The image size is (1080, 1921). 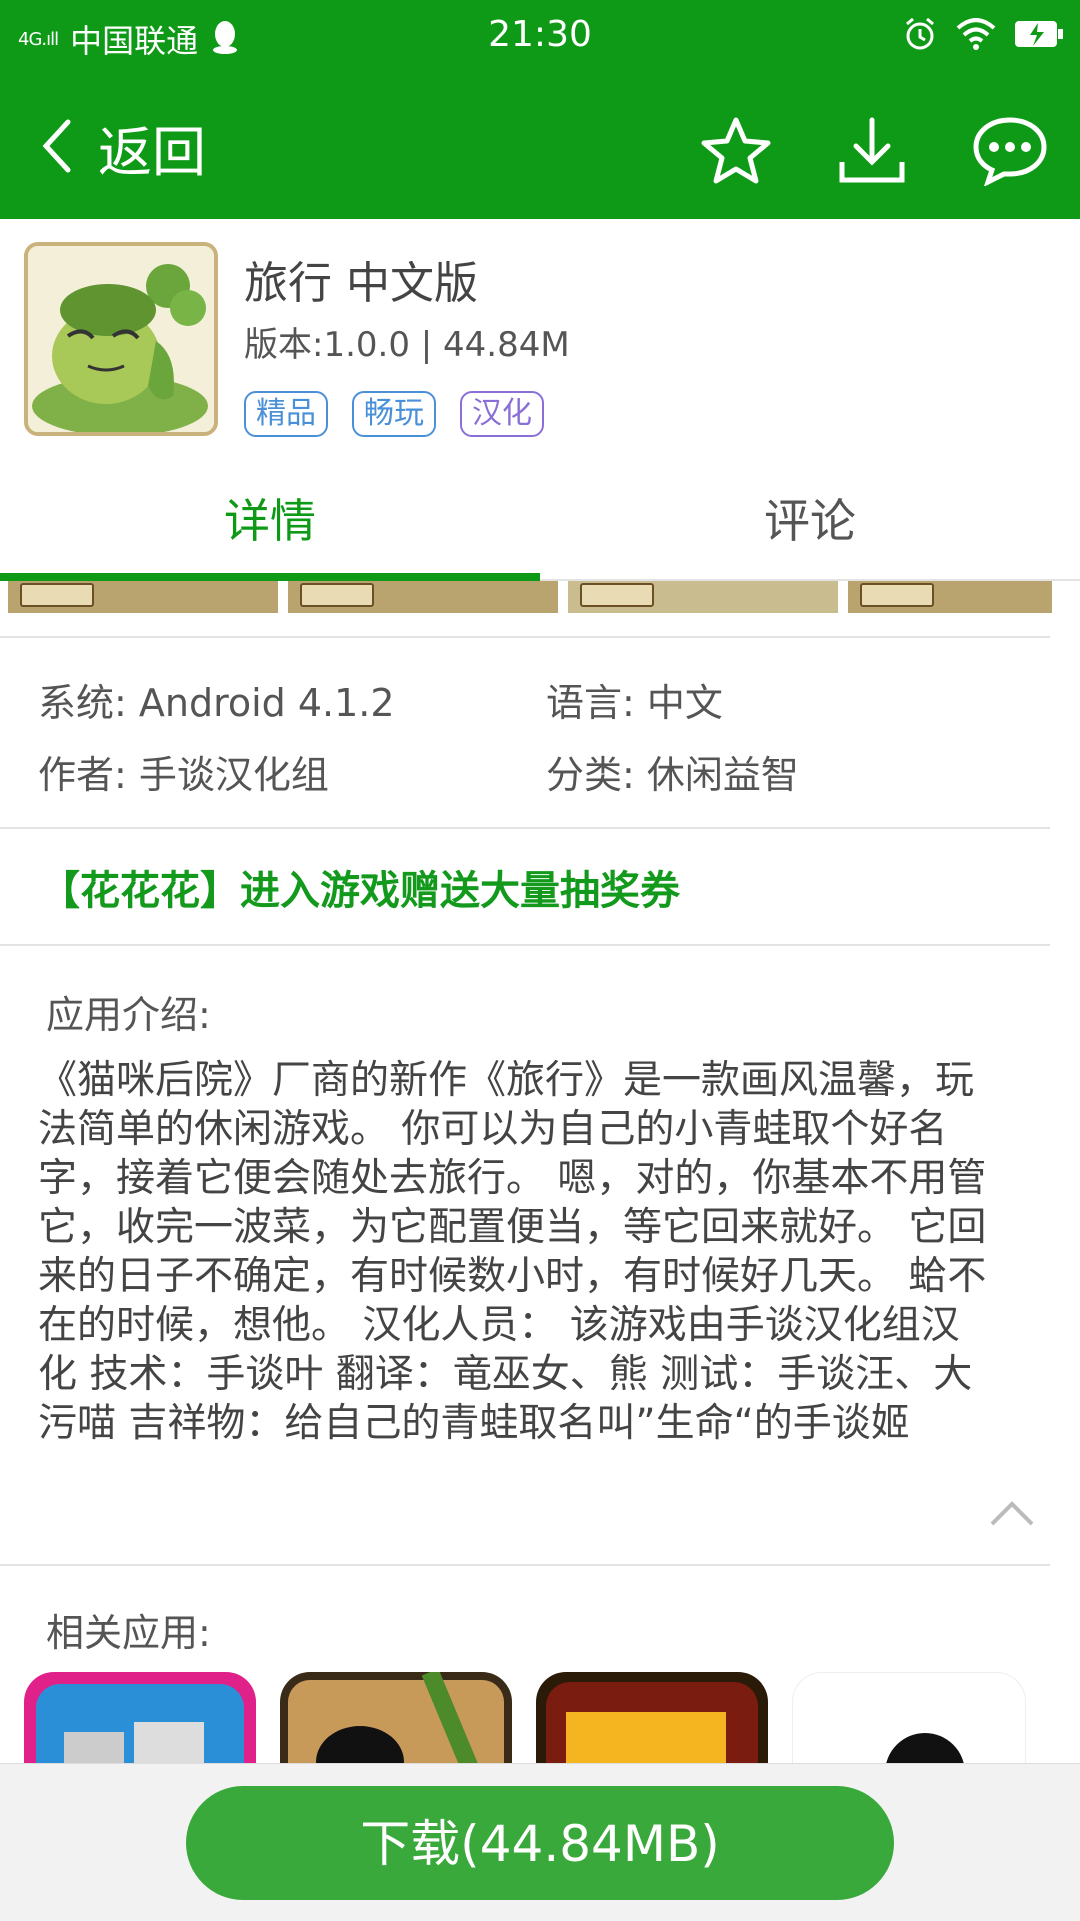 I want to click on download-icon, so click(x=872, y=152).